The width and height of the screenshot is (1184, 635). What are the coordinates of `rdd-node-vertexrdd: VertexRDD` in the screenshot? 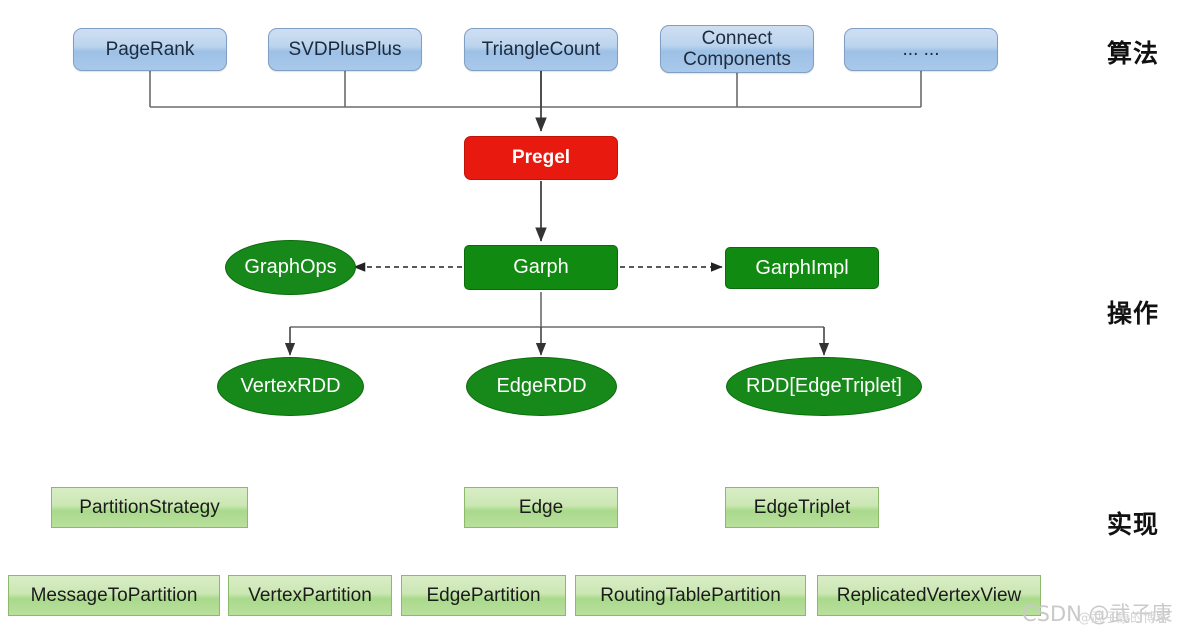 It's located at (290, 386).